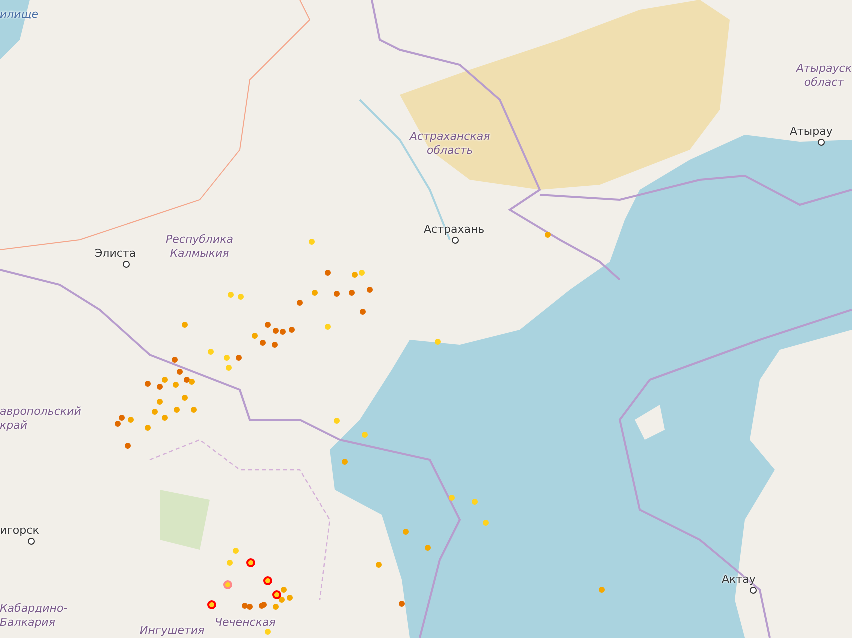 Image resolution: width=852 pixels, height=638 pixels. What do you see at coordinates (20, 531) in the screenshot?
I see `city-label: игорск` at bounding box center [20, 531].